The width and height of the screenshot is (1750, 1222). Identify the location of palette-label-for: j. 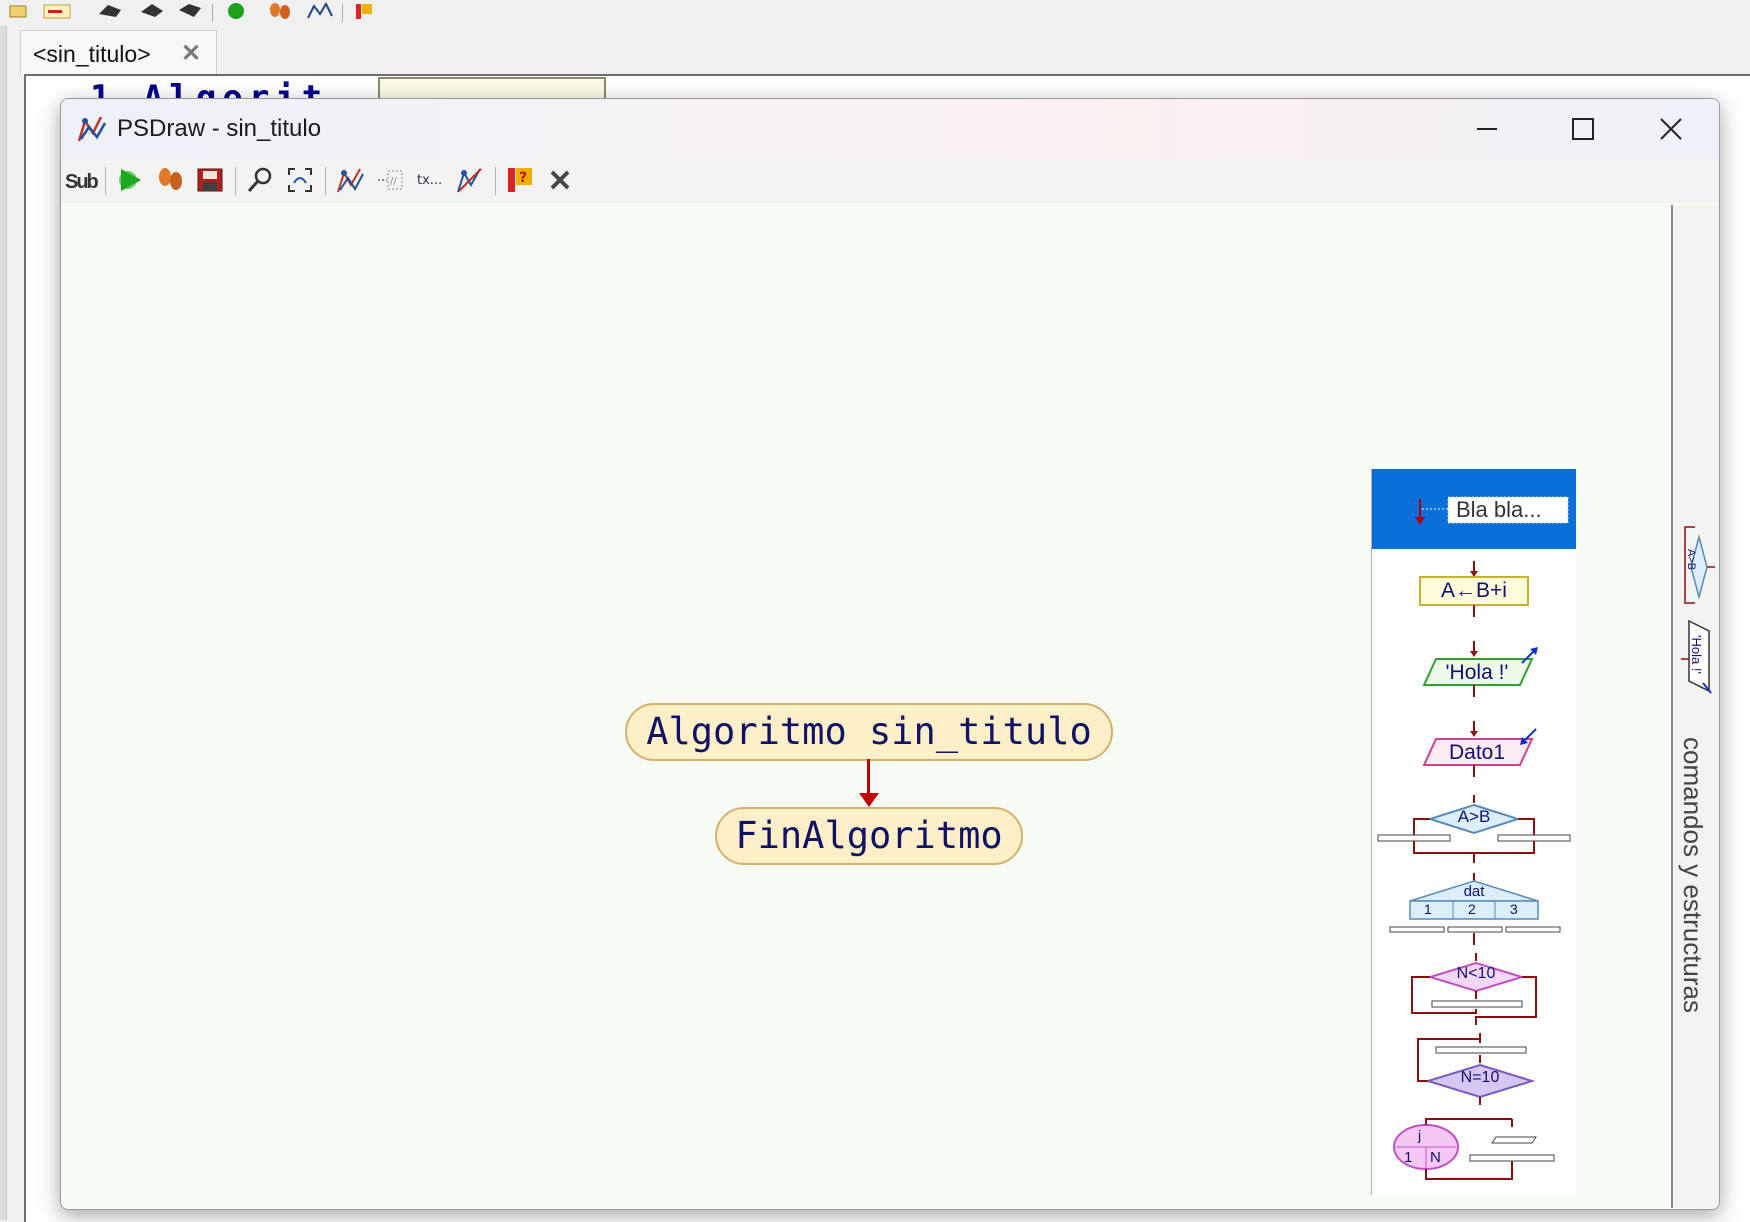
(1420, 1135).